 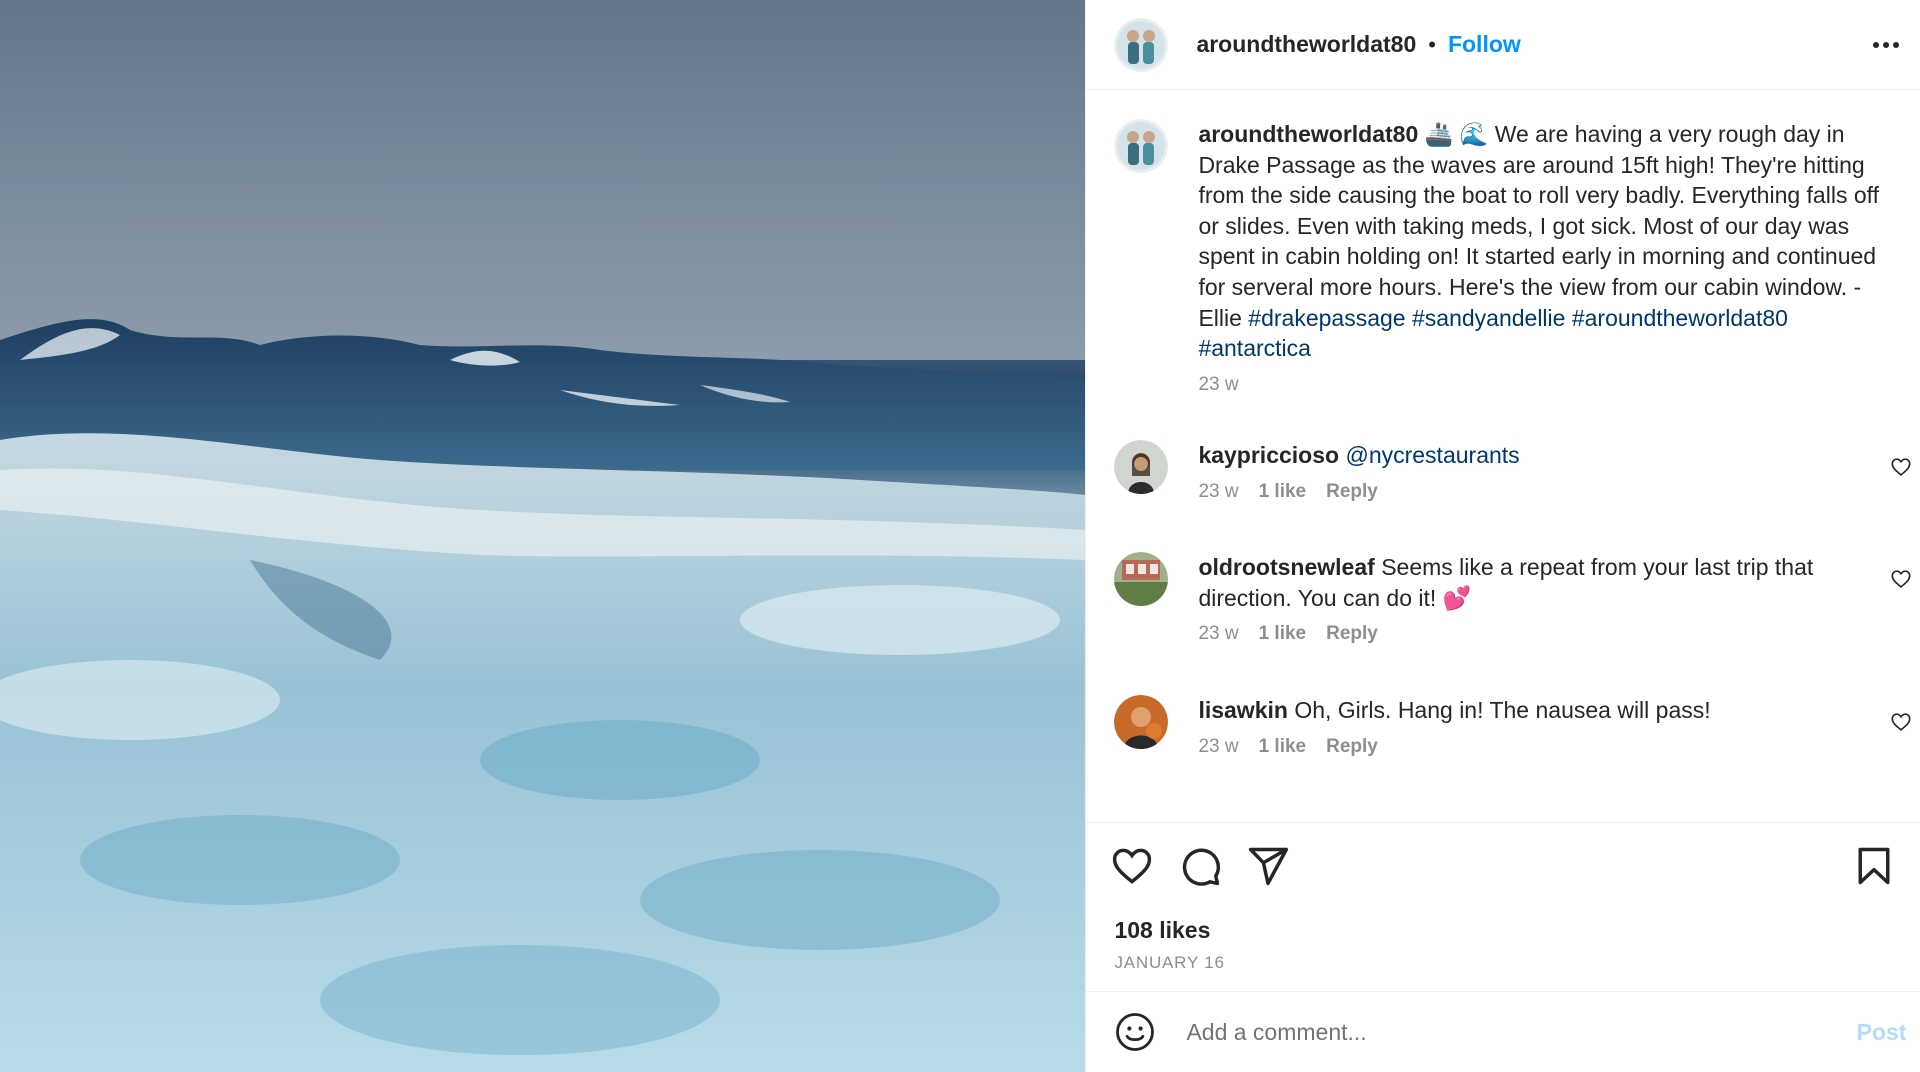 What do you see at coordinates (1169, 963) in the screenshot?
I see `post-date: JANUARY 16` at bounding box center [1169, 963].